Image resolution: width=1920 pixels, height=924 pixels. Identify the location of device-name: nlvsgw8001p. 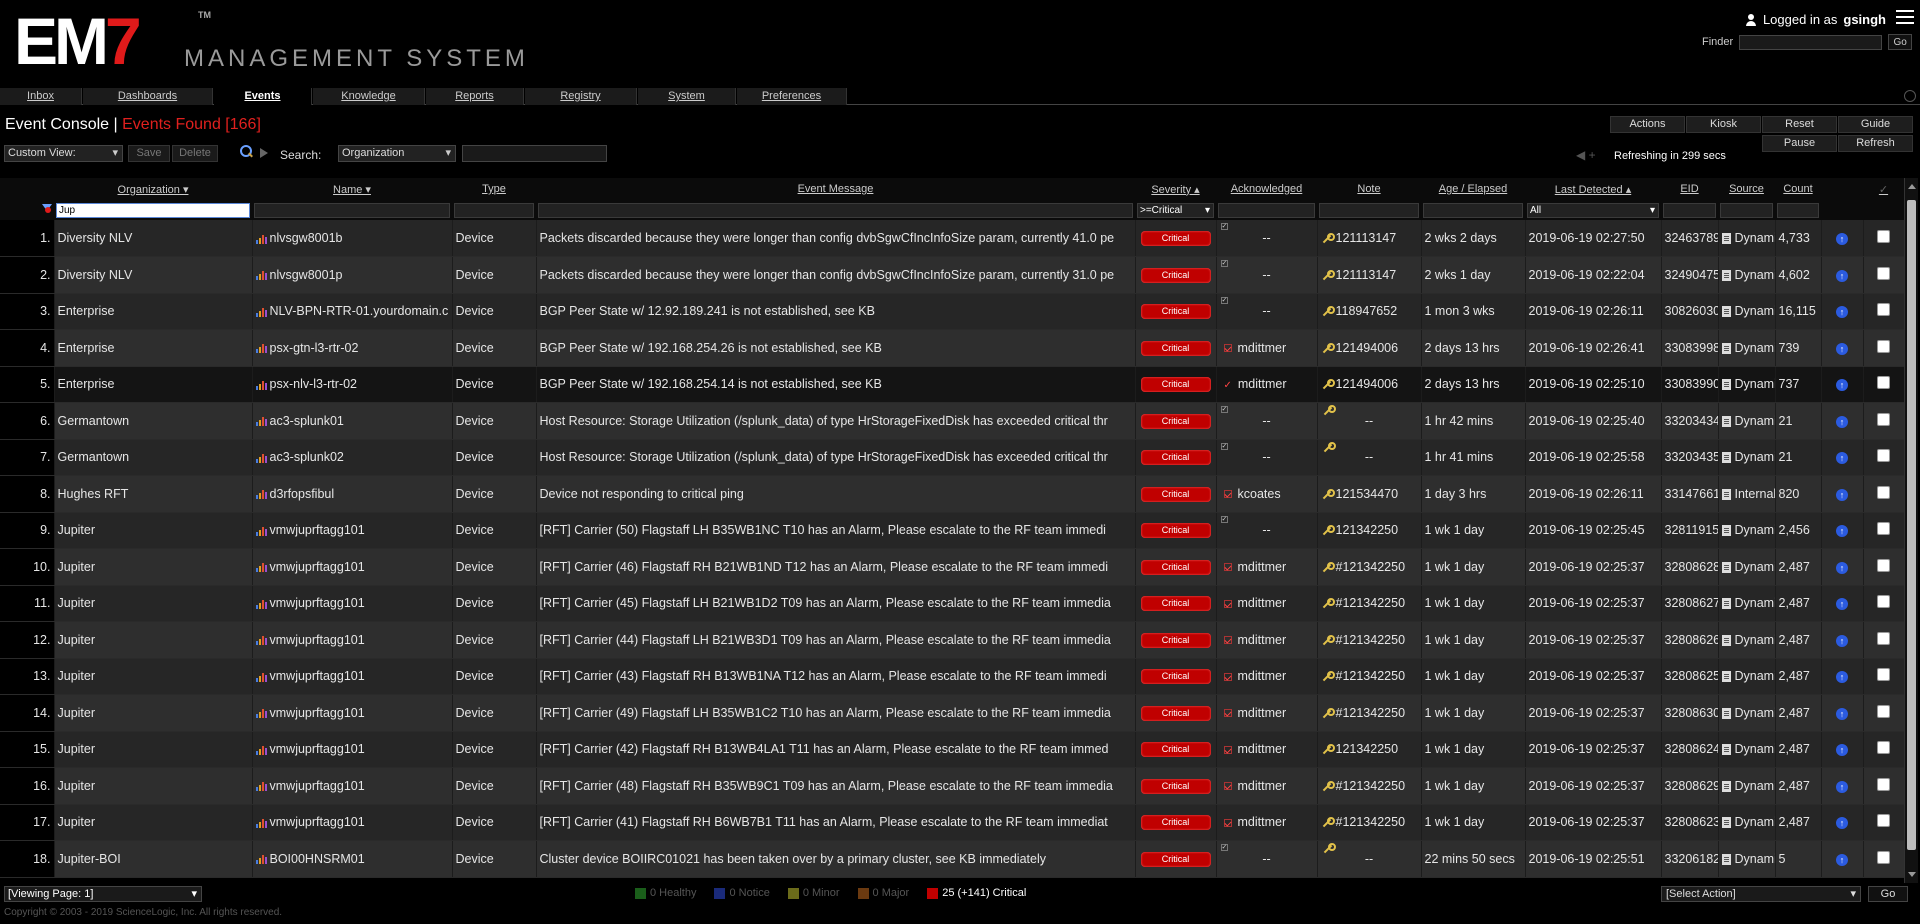
(306, 275).